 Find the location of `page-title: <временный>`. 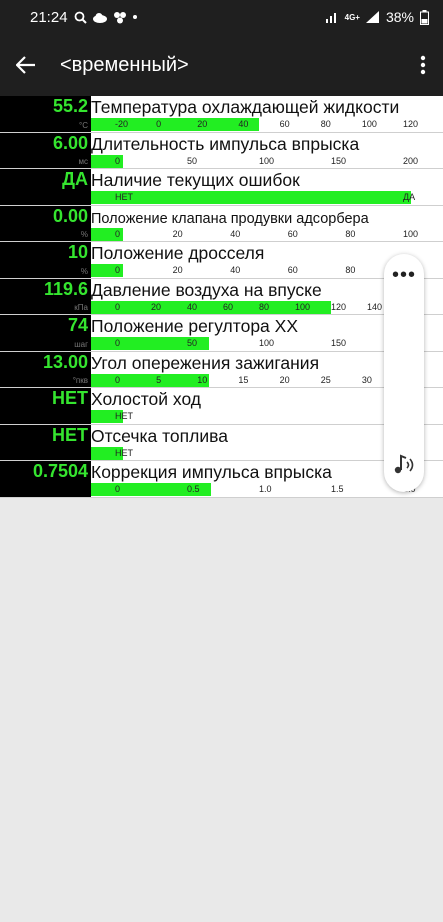

page-title: <временный> is located at coordinates (124, 64).